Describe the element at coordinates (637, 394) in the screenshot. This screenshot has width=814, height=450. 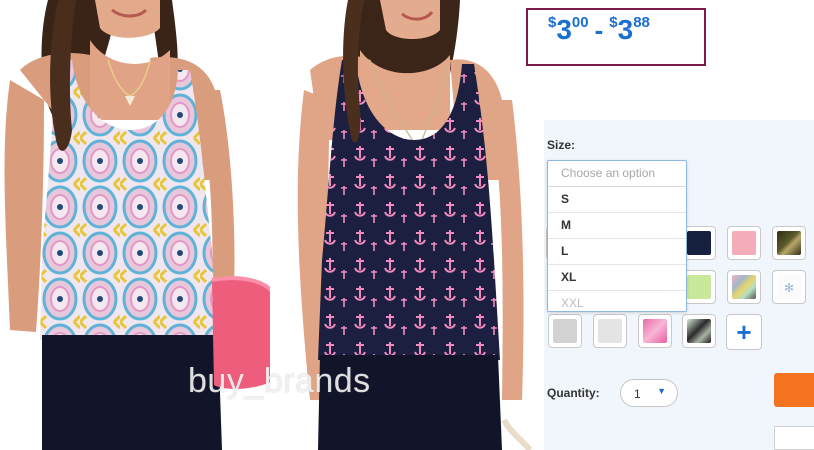
I see `quantity-value: 1` at that location.